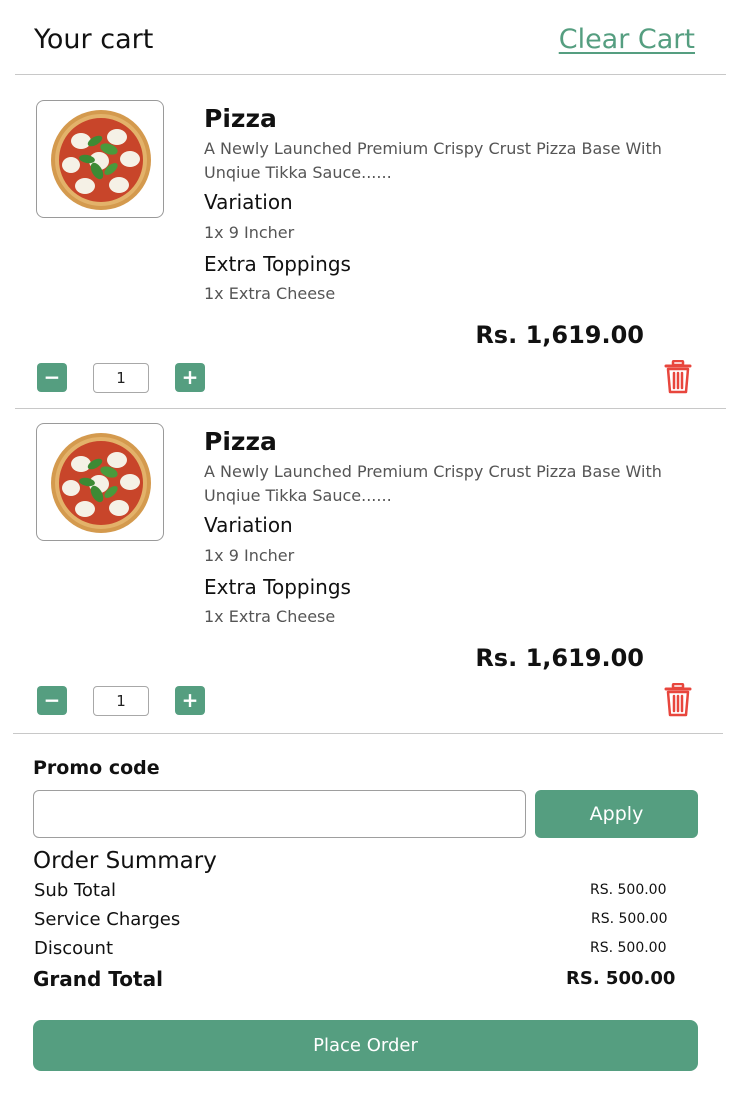 The image size is (742, 1097). Describe the element at coordinates (75, 890) in the screenshot. I see `sub-total-label: Sub Total` at that location.